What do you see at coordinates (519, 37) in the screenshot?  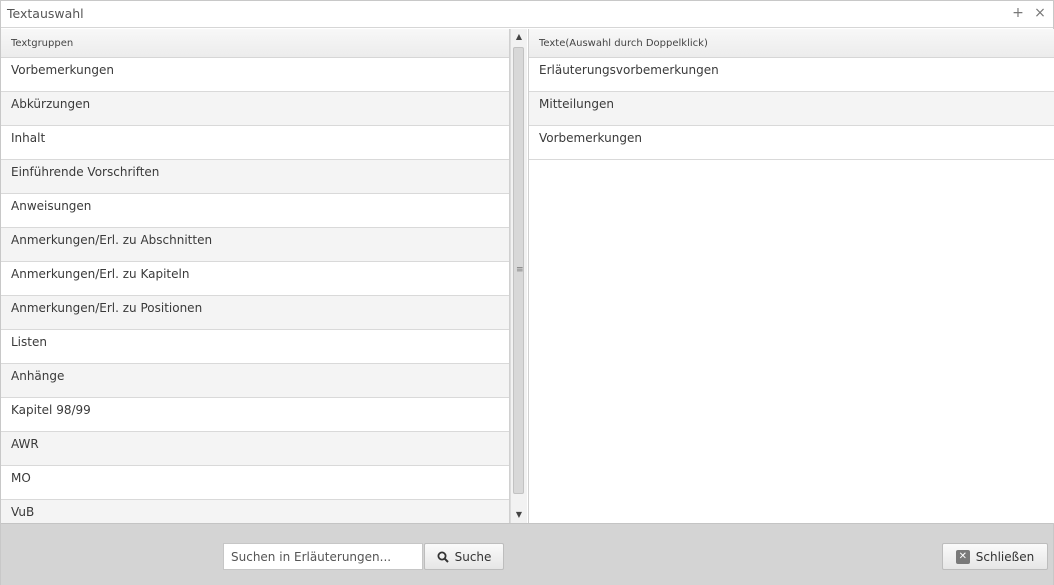 I see `scroll-up-arrow-icon: ▲` at bounding box center [519, 37].